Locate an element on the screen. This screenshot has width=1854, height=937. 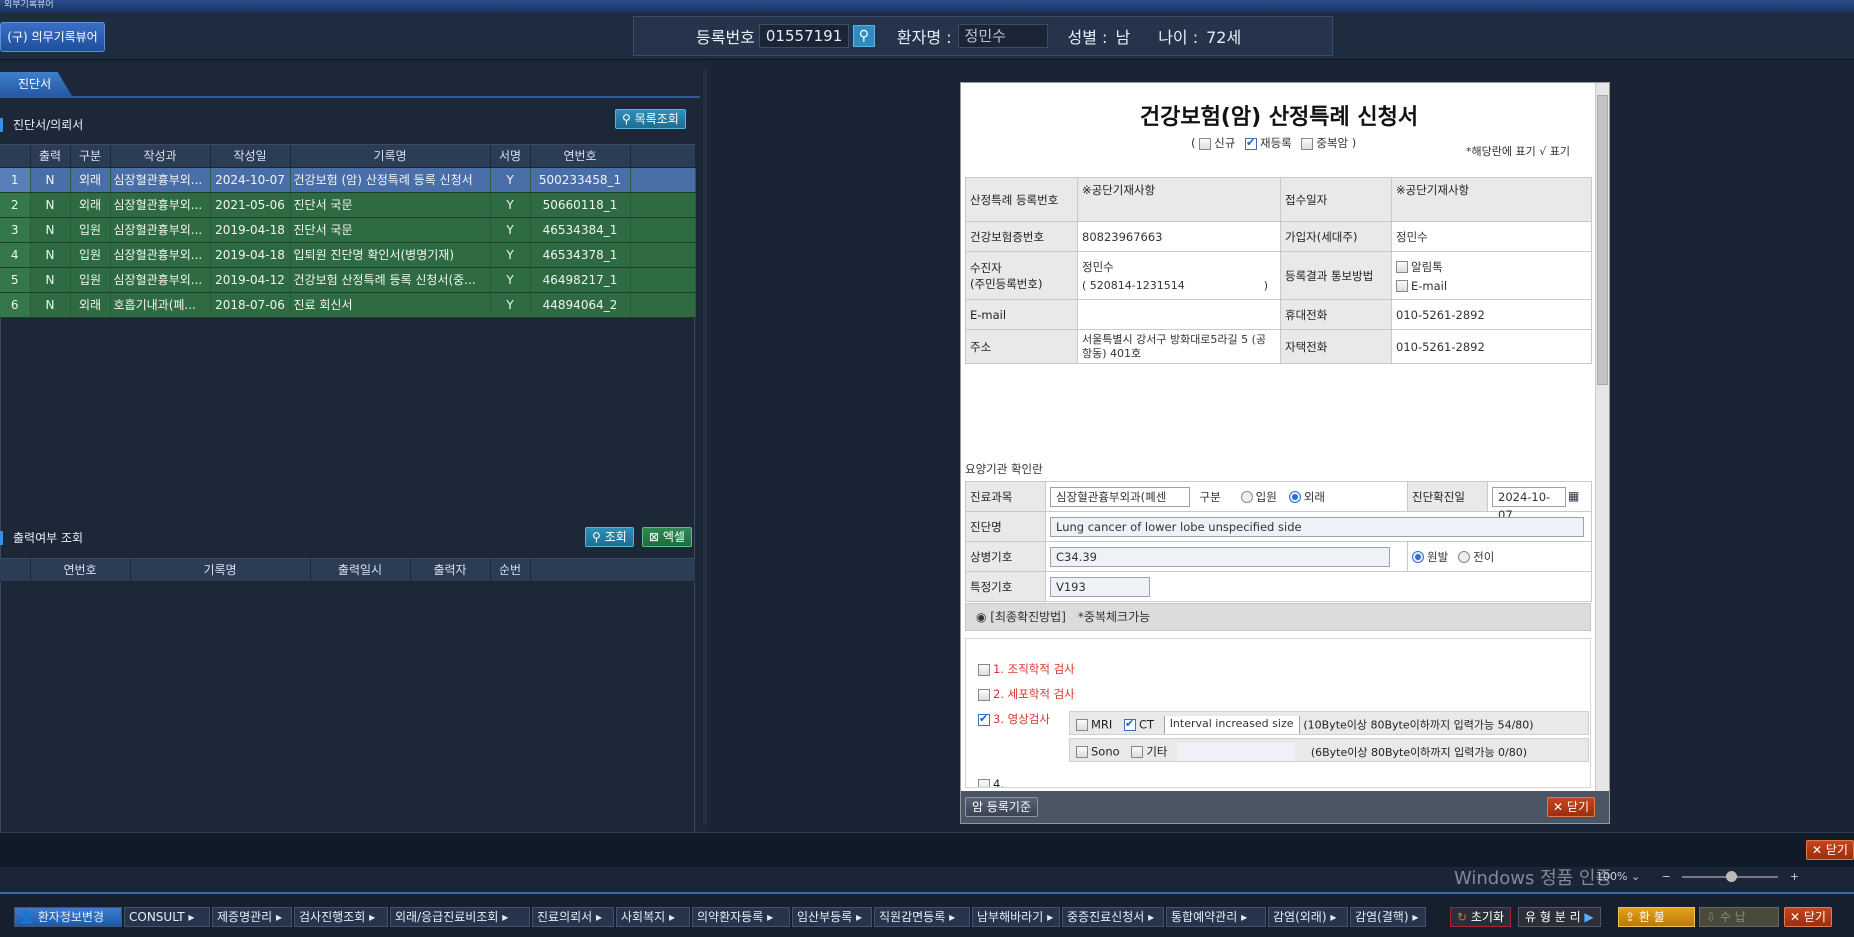
col-header: 출력자 is located at coordinates (450, 570).